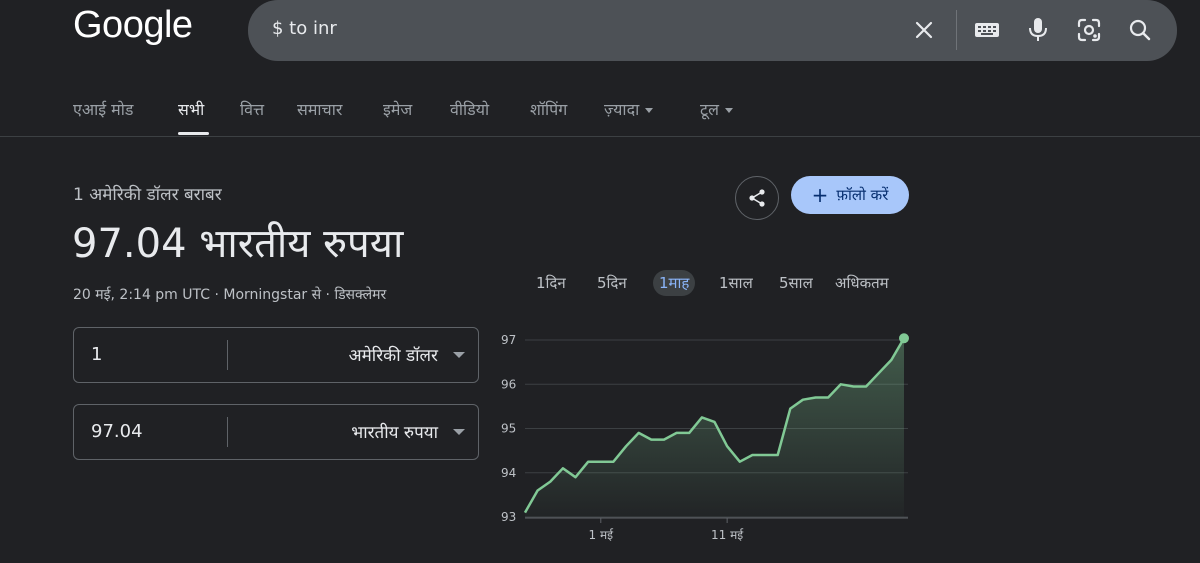 This screenshot has height=563, width=1200. Describe the element at coordinates (904, 338) in the screenshot. I see `latest-point` at that location.